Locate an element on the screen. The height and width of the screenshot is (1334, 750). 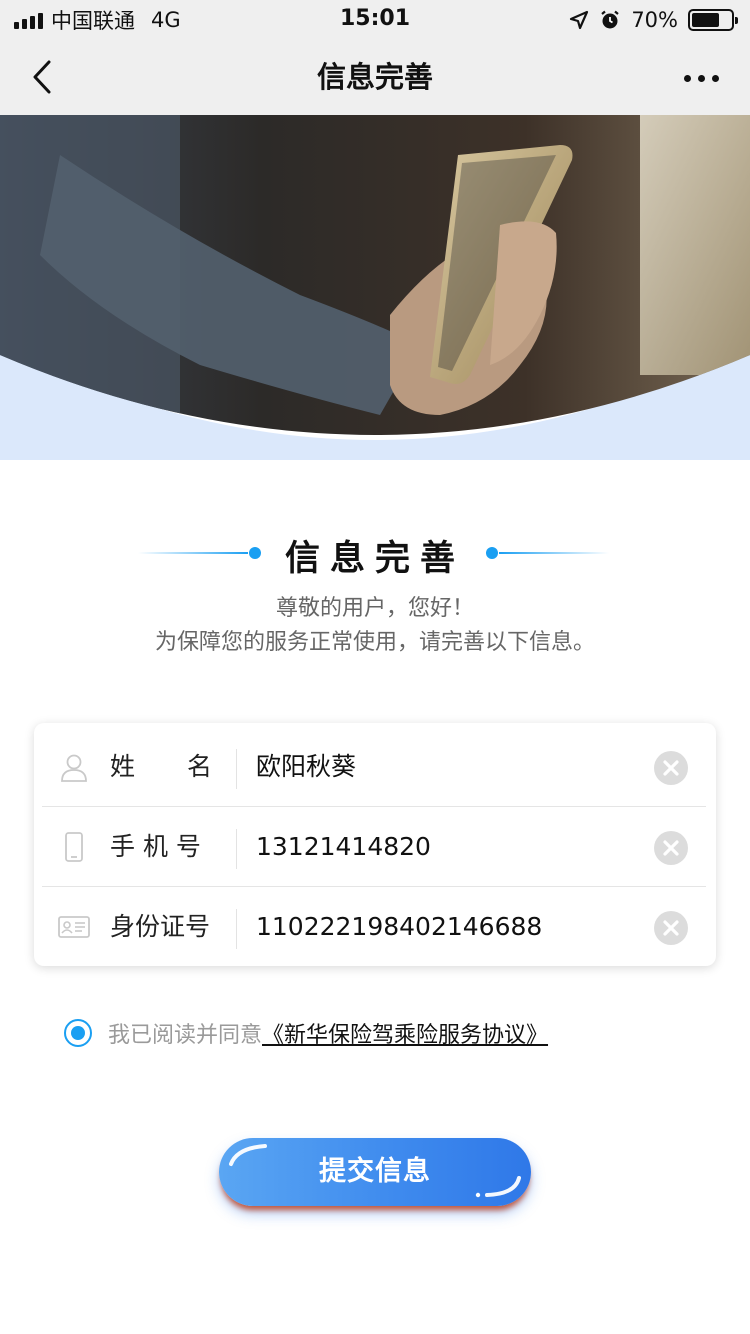
clear-phone-button is located at coordinates (671, 848).